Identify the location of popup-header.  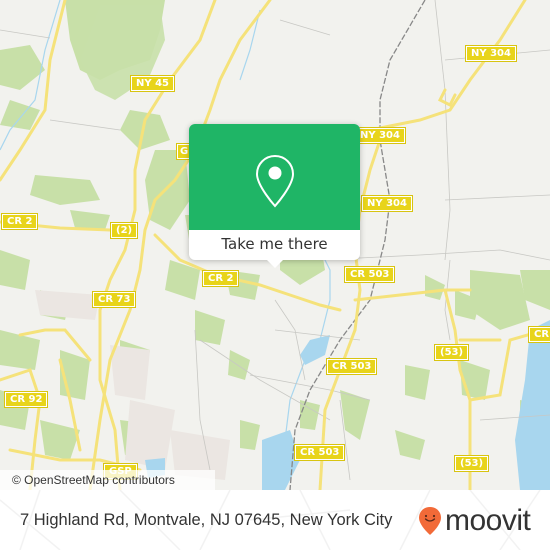
(274, 177).